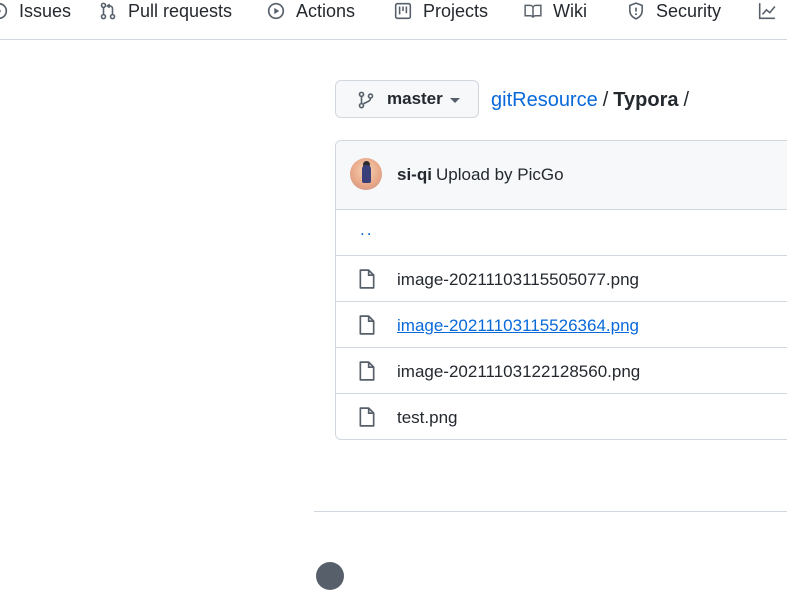 The image size is (787, 590). I want to click on tab-issues: Issues, so click(35, 11).